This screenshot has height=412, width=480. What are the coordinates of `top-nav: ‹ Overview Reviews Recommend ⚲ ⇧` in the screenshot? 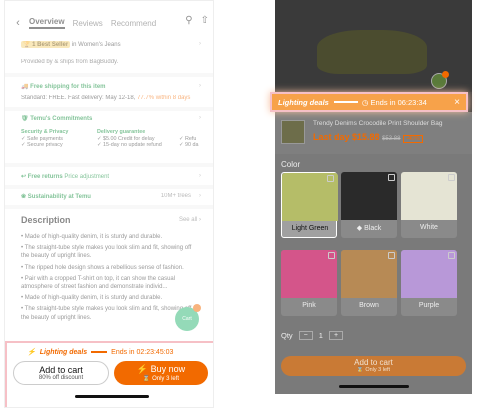 It's located at (109, 23).